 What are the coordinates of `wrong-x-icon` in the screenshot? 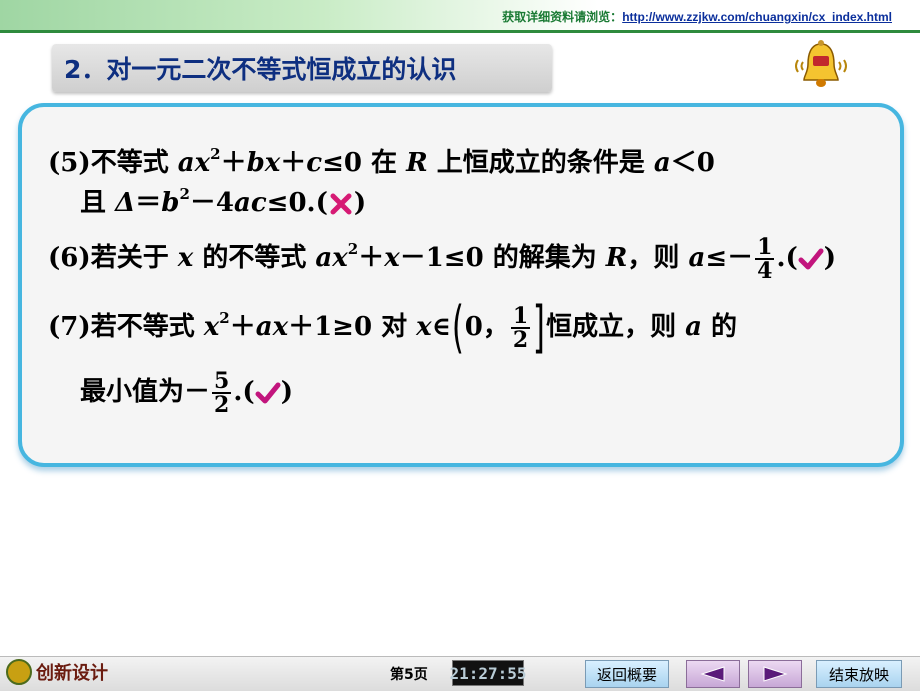 It's located at (341, 204).